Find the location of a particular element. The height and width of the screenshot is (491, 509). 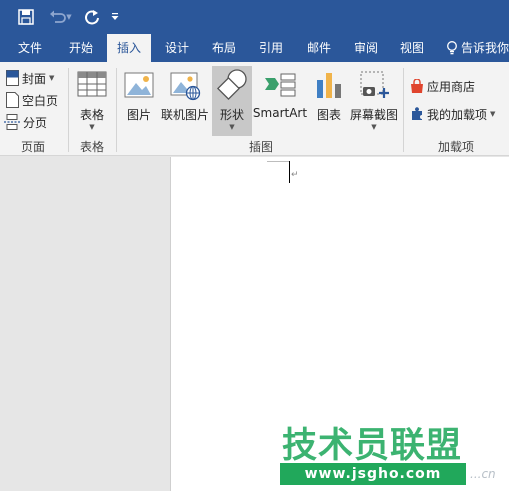

table-icon is located at coordinates (92, 84).